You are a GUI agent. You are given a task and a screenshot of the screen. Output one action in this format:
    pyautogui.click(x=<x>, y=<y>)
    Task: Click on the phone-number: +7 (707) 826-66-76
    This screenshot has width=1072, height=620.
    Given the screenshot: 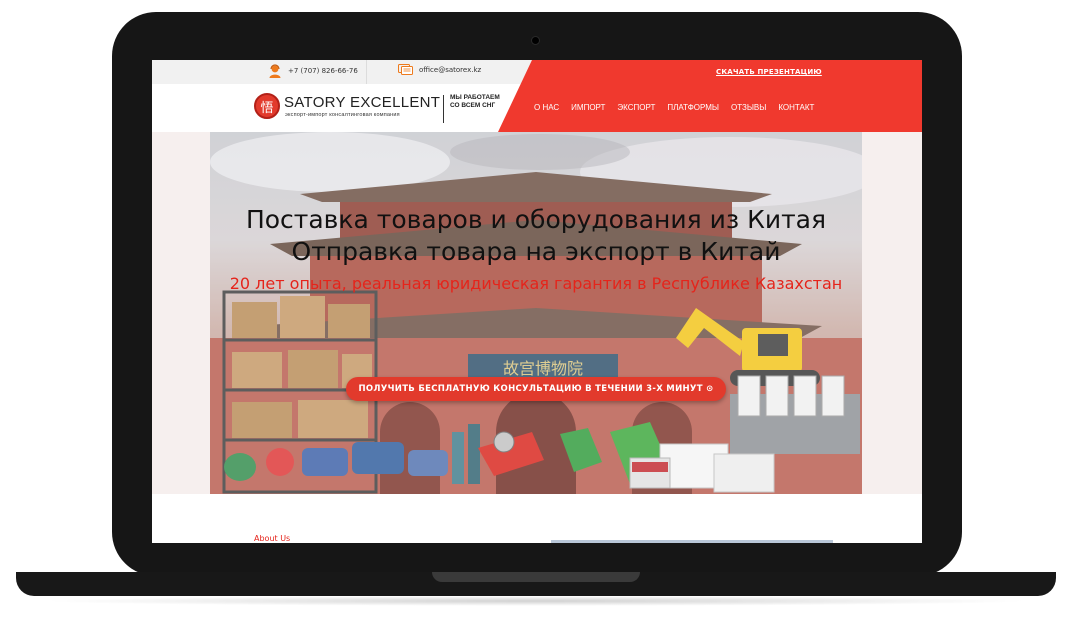 What is the action you would take?
    pyautogui.click(x=323, y=71)
    